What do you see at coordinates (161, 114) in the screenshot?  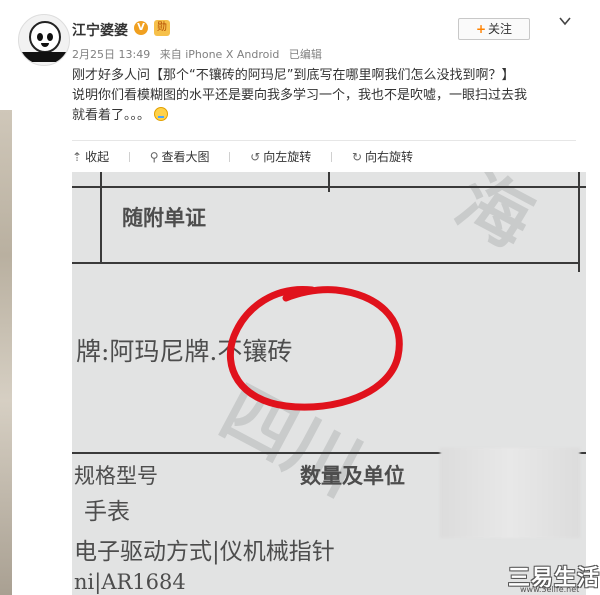 I see `emoji-icon` at bounding box center [161, 114].